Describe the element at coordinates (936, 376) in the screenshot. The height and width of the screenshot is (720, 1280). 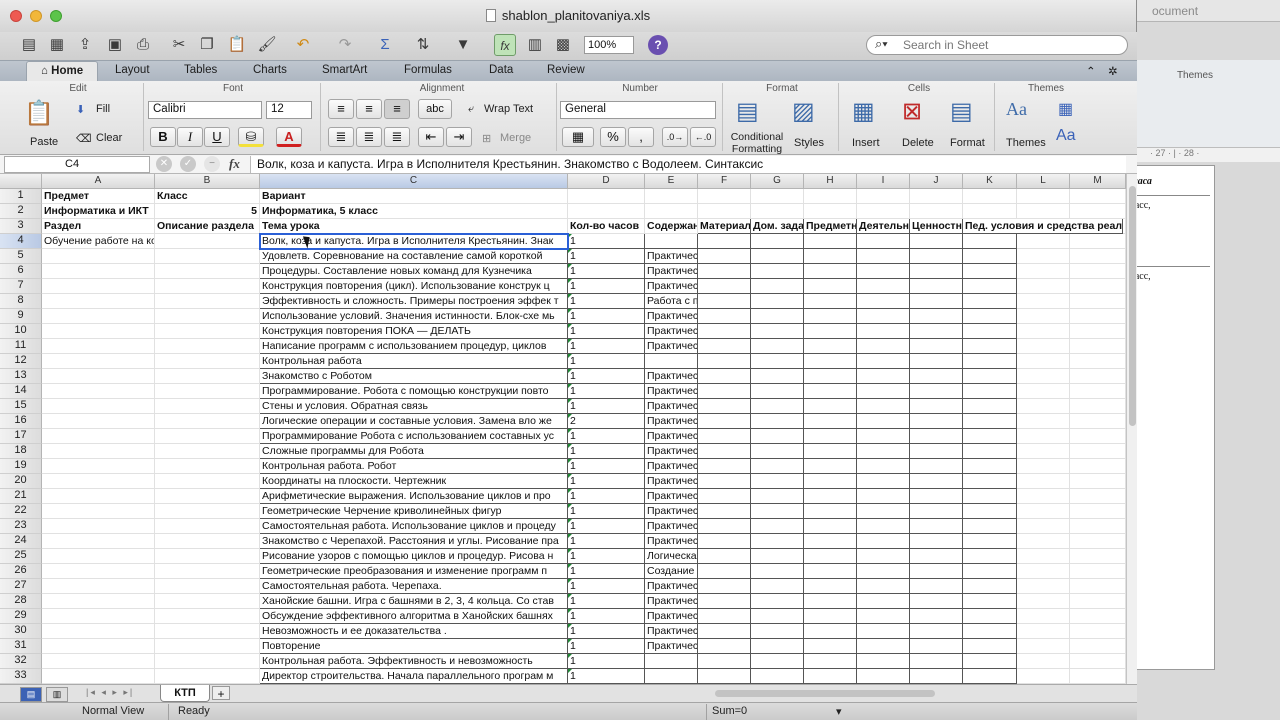
I see `cell-j13` at that location.